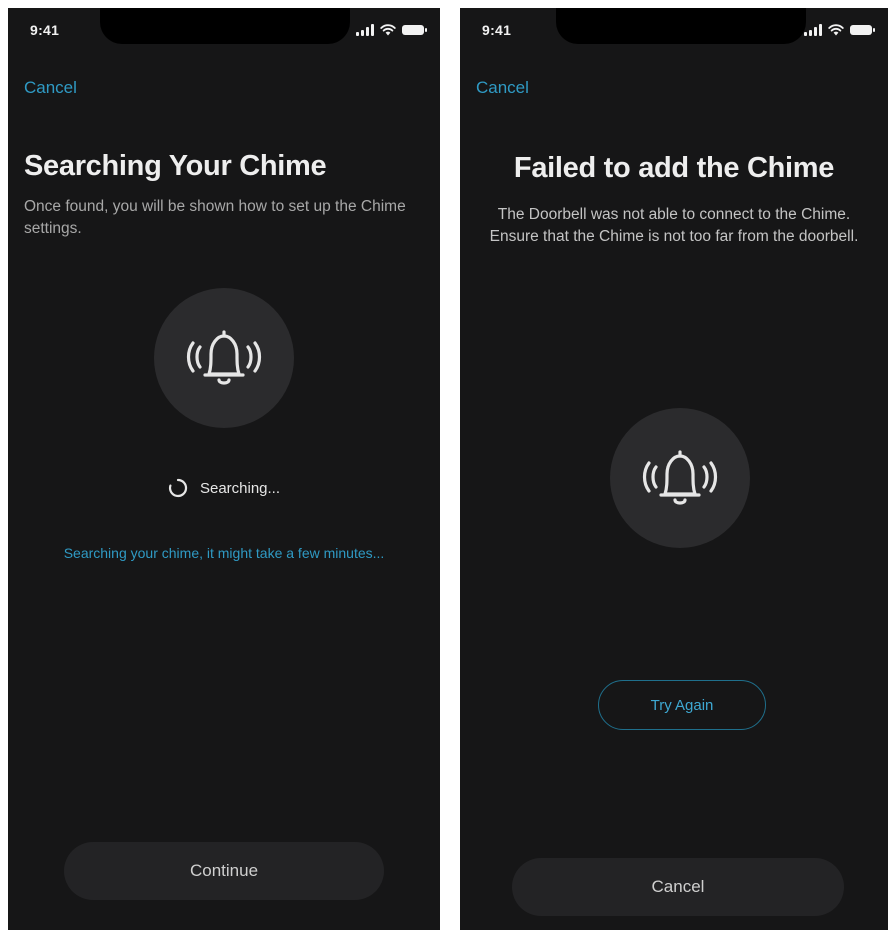 This screenshot has height=932, width=890. I want to click on page-title: Failed to add the Chime, so click(674, 168).